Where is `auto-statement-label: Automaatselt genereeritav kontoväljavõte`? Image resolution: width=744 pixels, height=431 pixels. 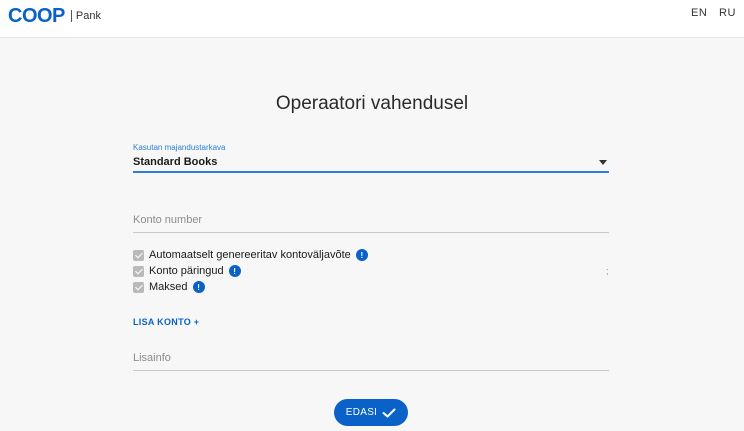 auto-statement-label: Automaatselt genereeritav kontoväljavõte is located at coordinates (250, 255).